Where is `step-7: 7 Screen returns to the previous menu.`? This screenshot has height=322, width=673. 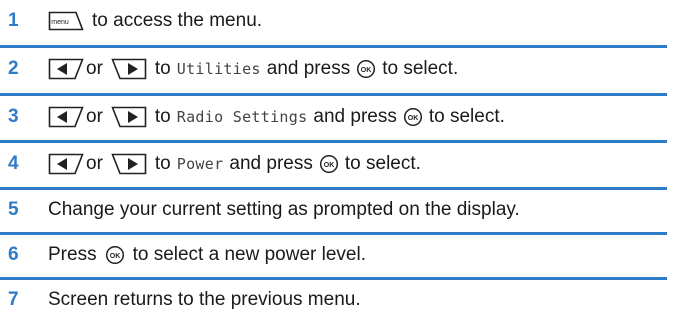
step-7: 7 Screen returns to the previous menu. is located at coordinates (336, 300).